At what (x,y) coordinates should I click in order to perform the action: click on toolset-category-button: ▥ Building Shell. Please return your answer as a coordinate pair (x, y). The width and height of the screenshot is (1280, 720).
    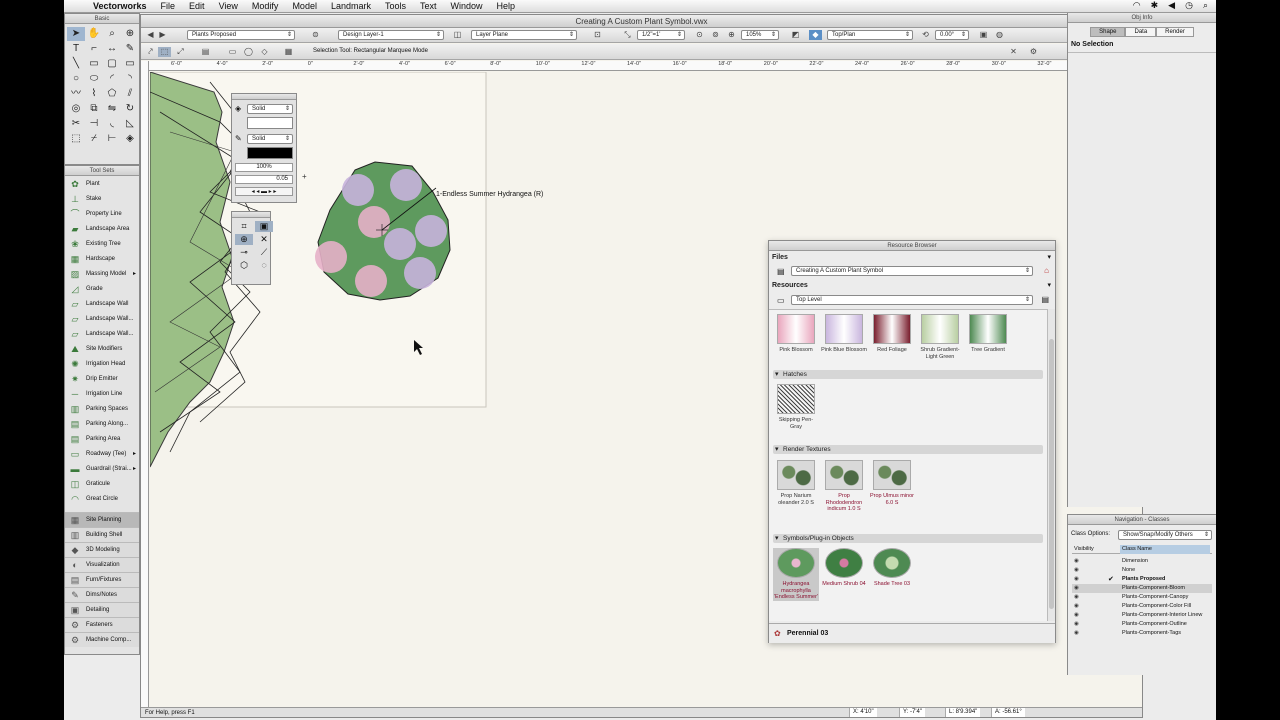
    Looking at the image, I should click on (102, 534).